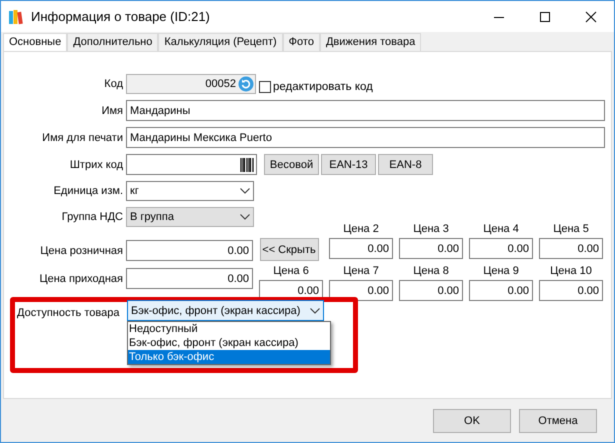  I want to click on dropdown-option: Бэк-офис, фронт (экран кассира), so click(229, 343).